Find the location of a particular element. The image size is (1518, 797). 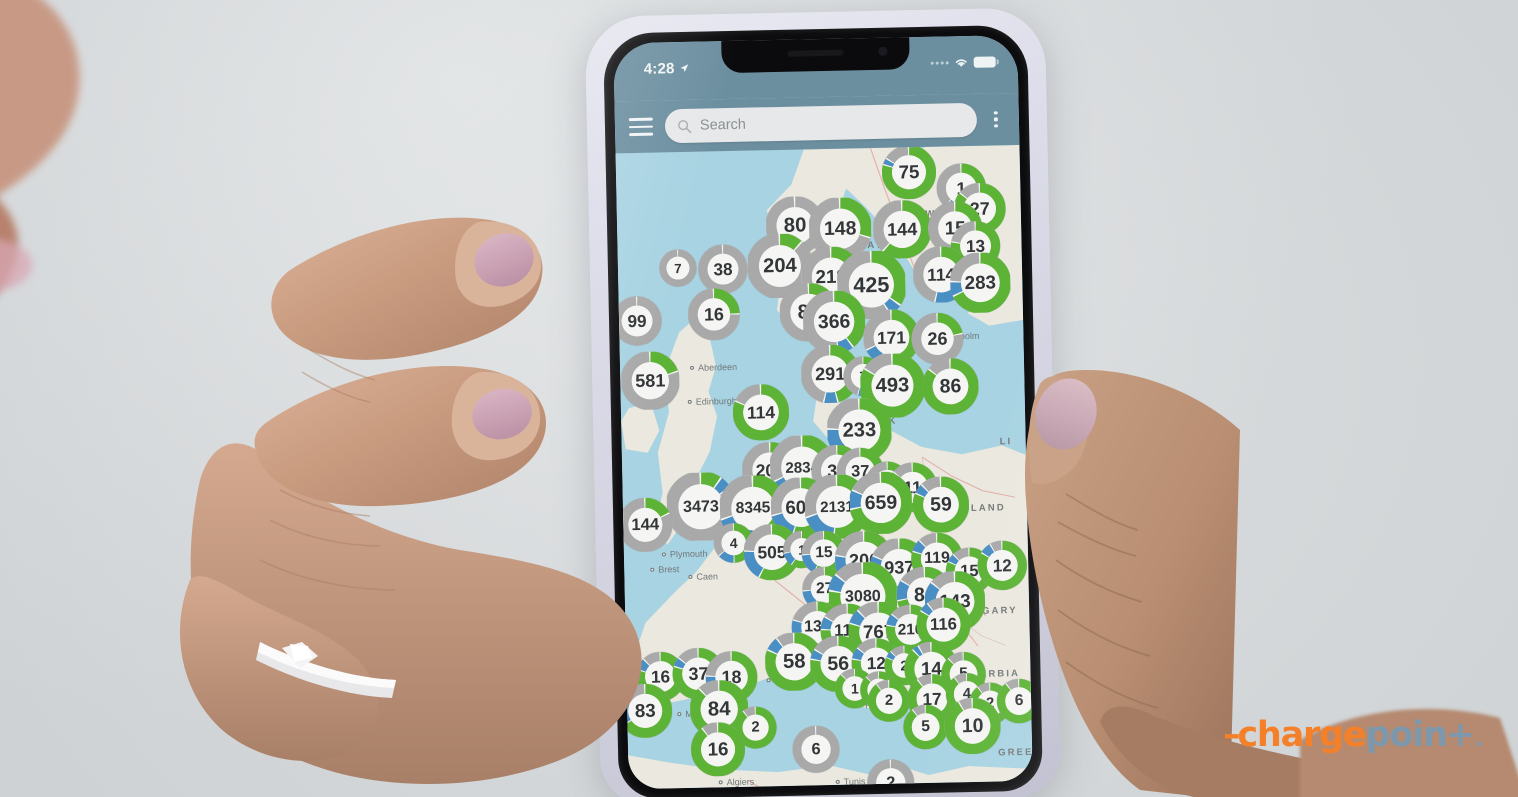

map-cluster-marker: 5 is located at coordinates (925, 727).